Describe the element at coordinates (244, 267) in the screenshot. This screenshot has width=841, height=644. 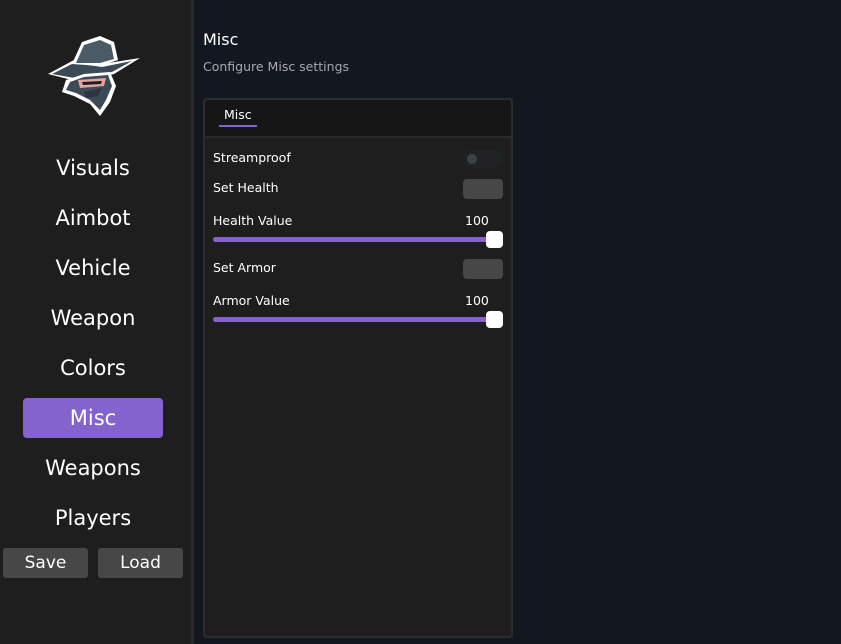
I see `set-armor-label: Set Armor` at that location.